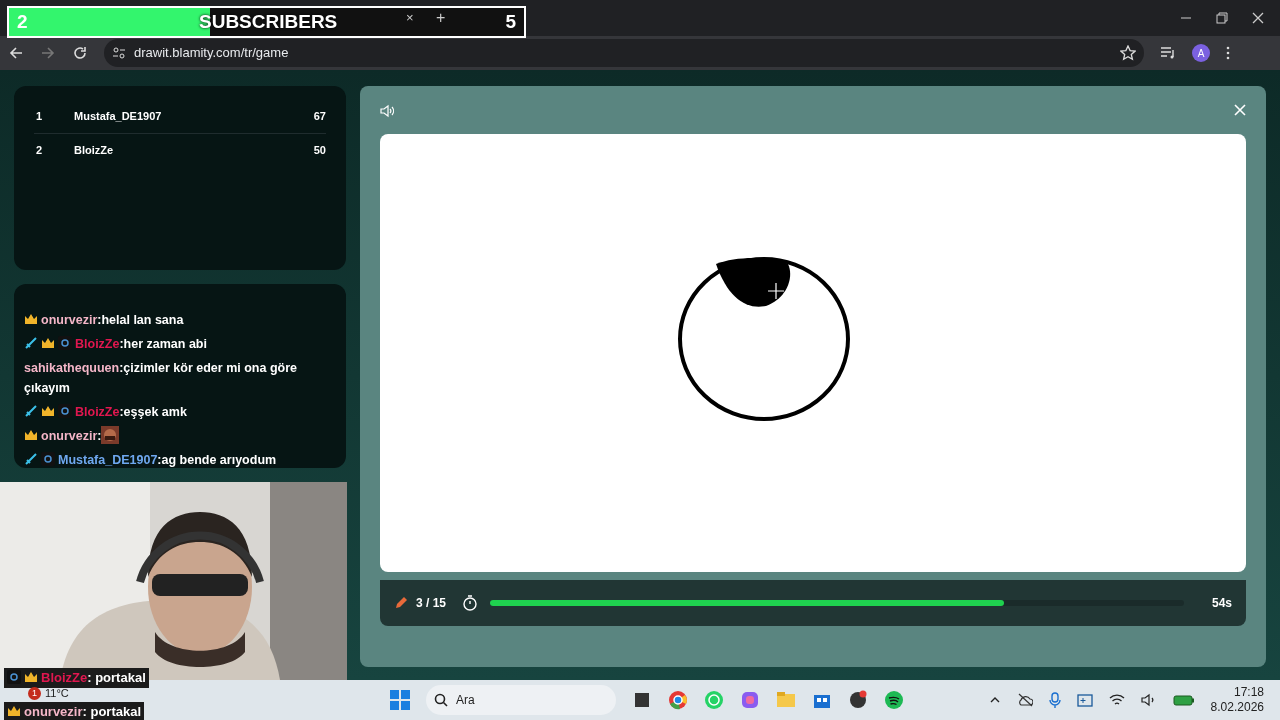  Describe the element at coordinates (678, 700) in the screenshot. I see `chrome-icon` at that location.